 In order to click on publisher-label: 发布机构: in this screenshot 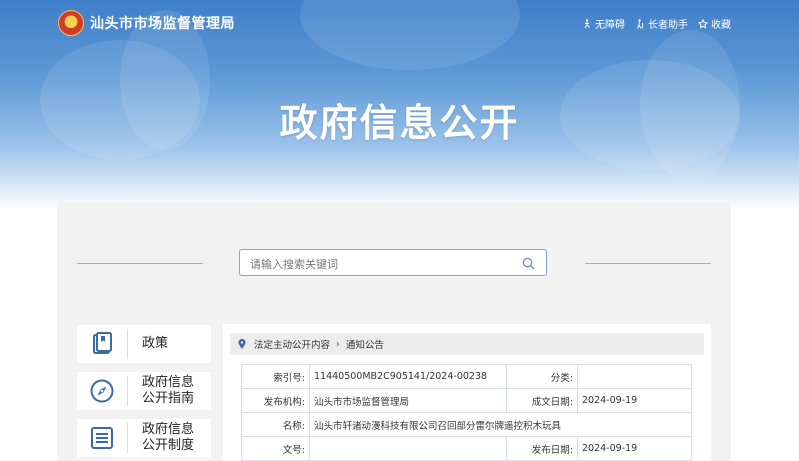, I will do `click(275, 400)`.